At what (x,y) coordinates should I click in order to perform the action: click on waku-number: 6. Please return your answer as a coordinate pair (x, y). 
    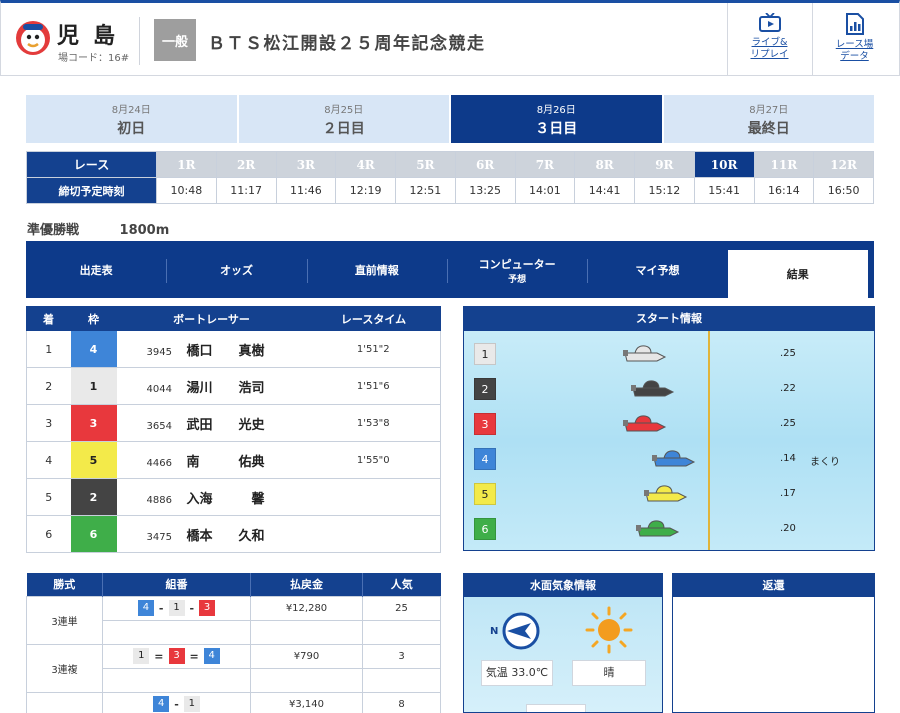
    Looking at the image, I should click on (93, 534).